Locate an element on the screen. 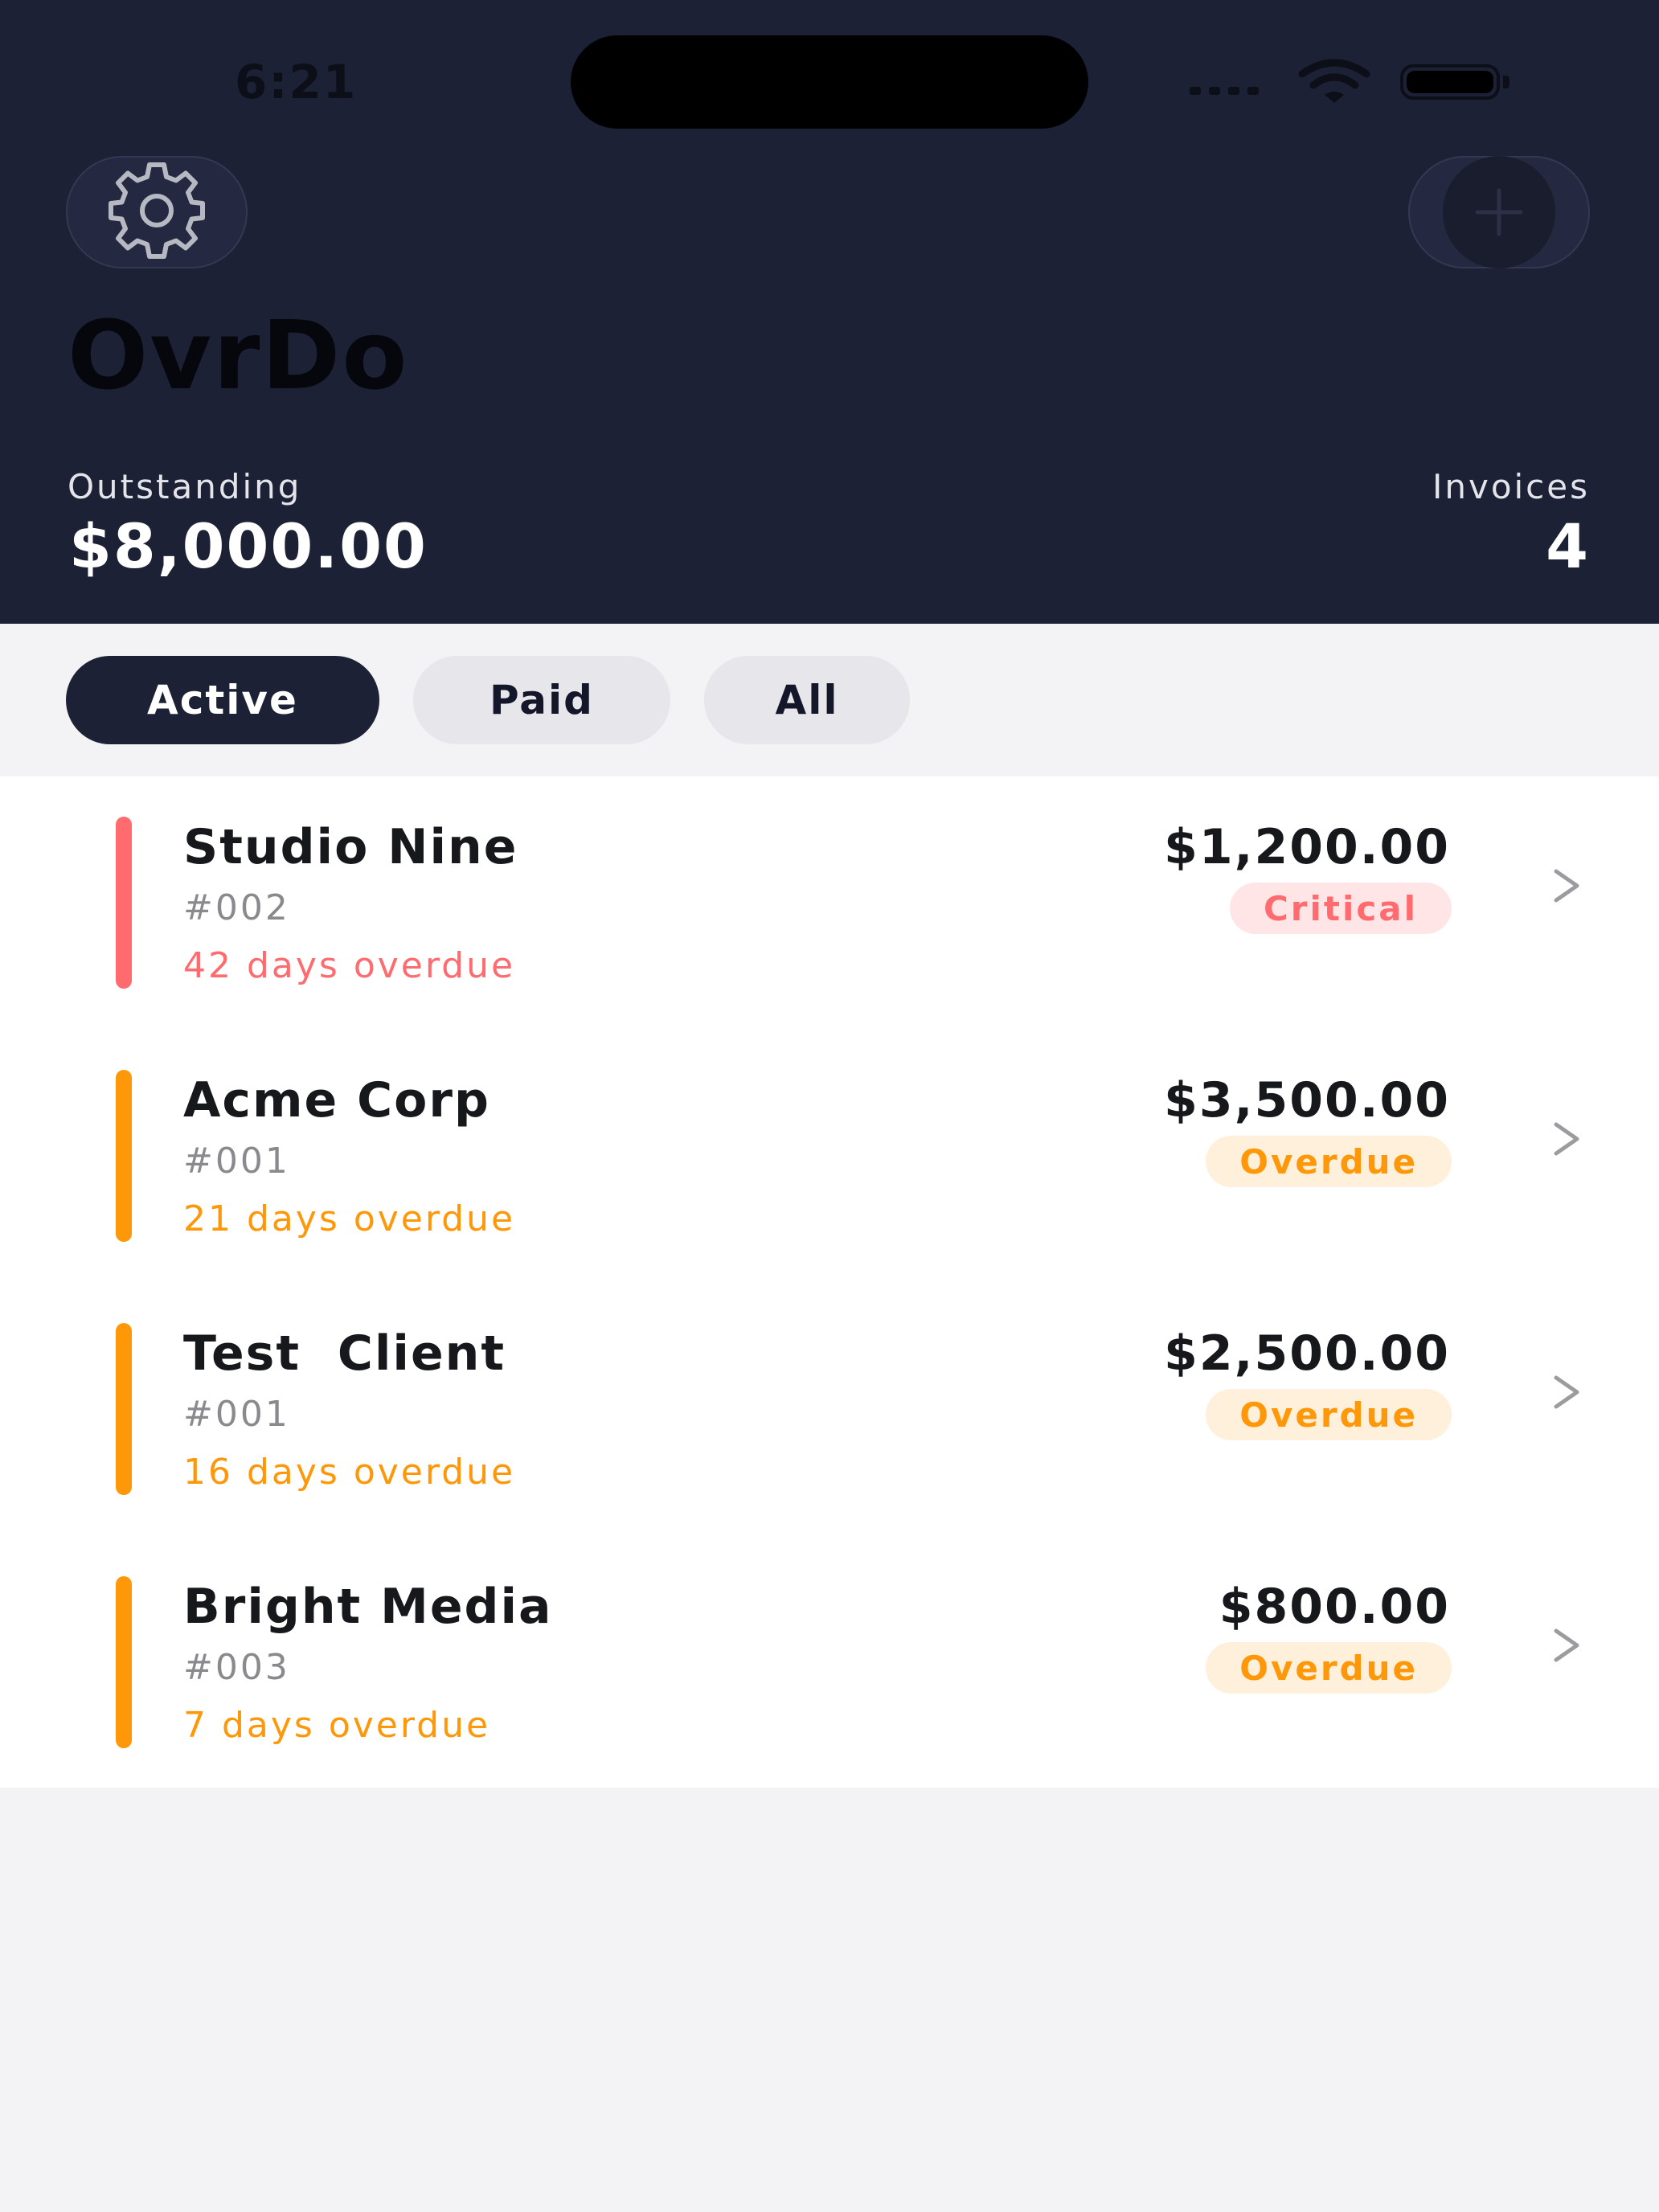 This screenshot has width=1659, height=2212. add-invoice-button is located at coordinates (1499, 212).